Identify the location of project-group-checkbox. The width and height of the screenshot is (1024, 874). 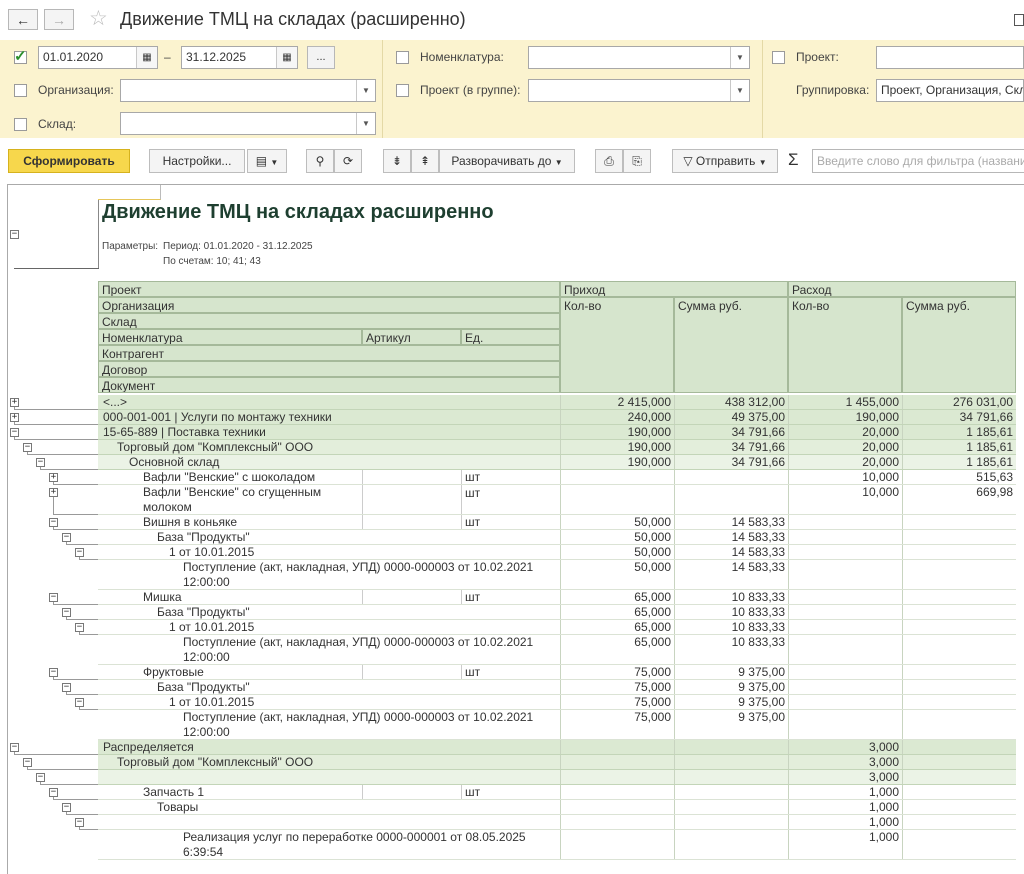
(402, 90).